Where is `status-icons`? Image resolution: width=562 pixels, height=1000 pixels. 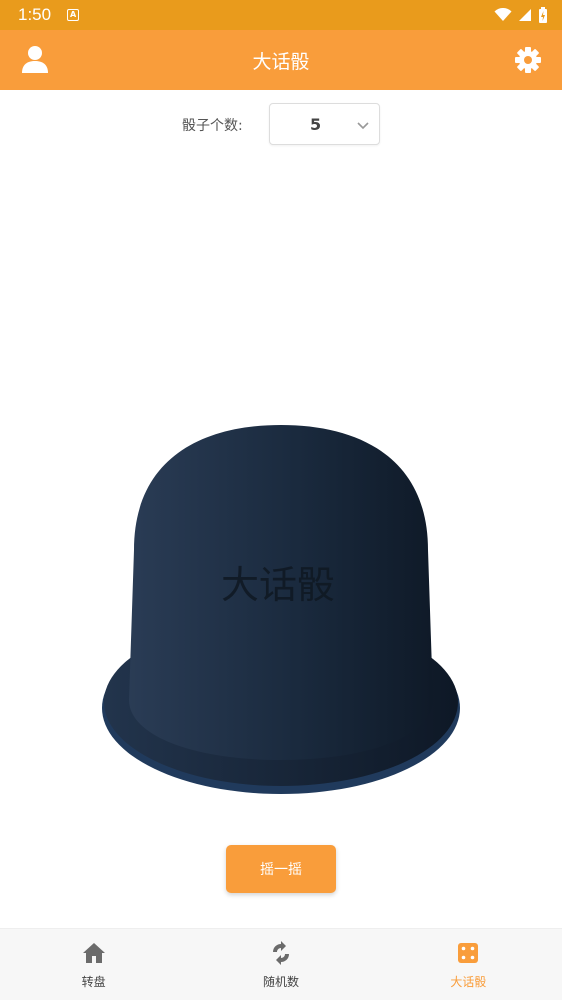 status-icons is located at coordinates (521, 15).